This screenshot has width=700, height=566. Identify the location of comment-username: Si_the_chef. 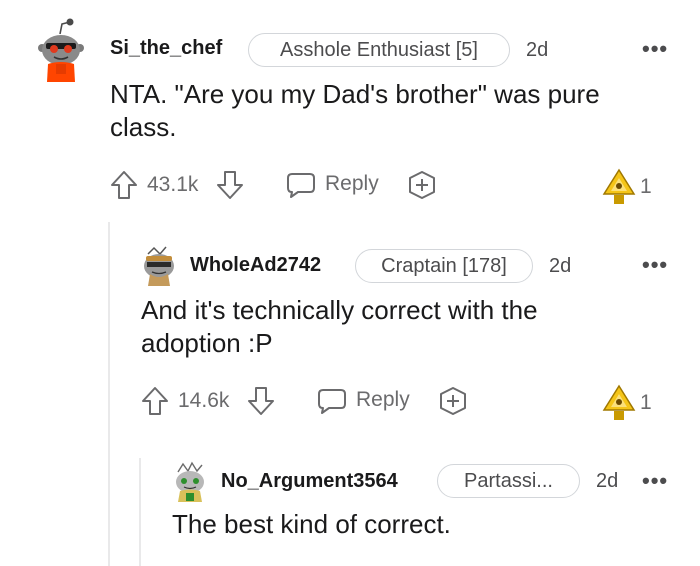
(166, 48).